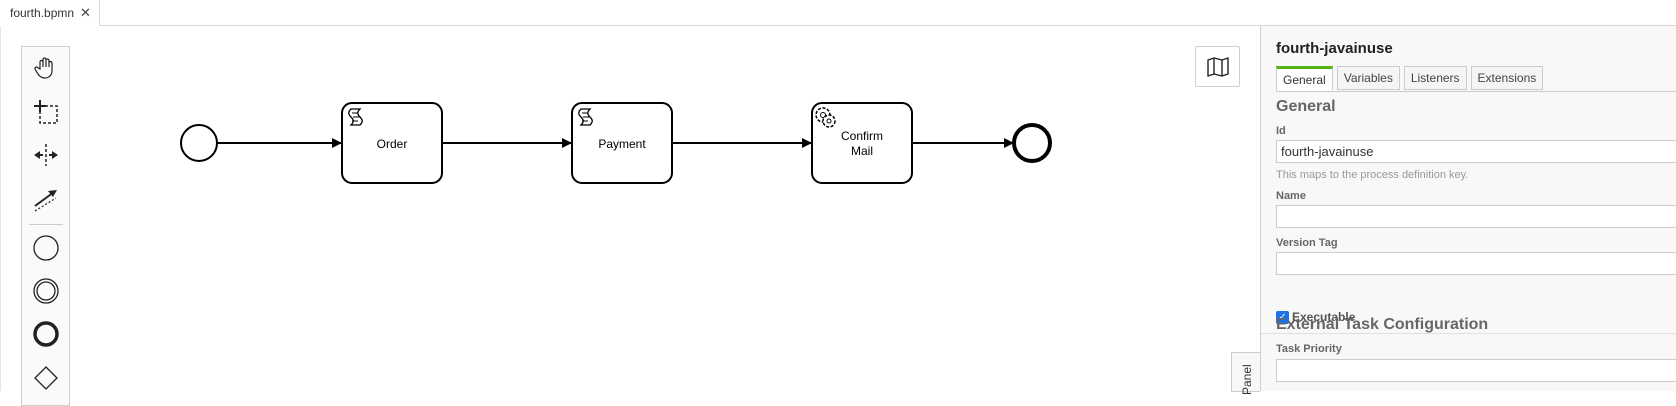 The image size is (1676, 406). Describe the element at coordinates (46, 198) in the screenshot. I see `global-connect-tool-icon` at that location.